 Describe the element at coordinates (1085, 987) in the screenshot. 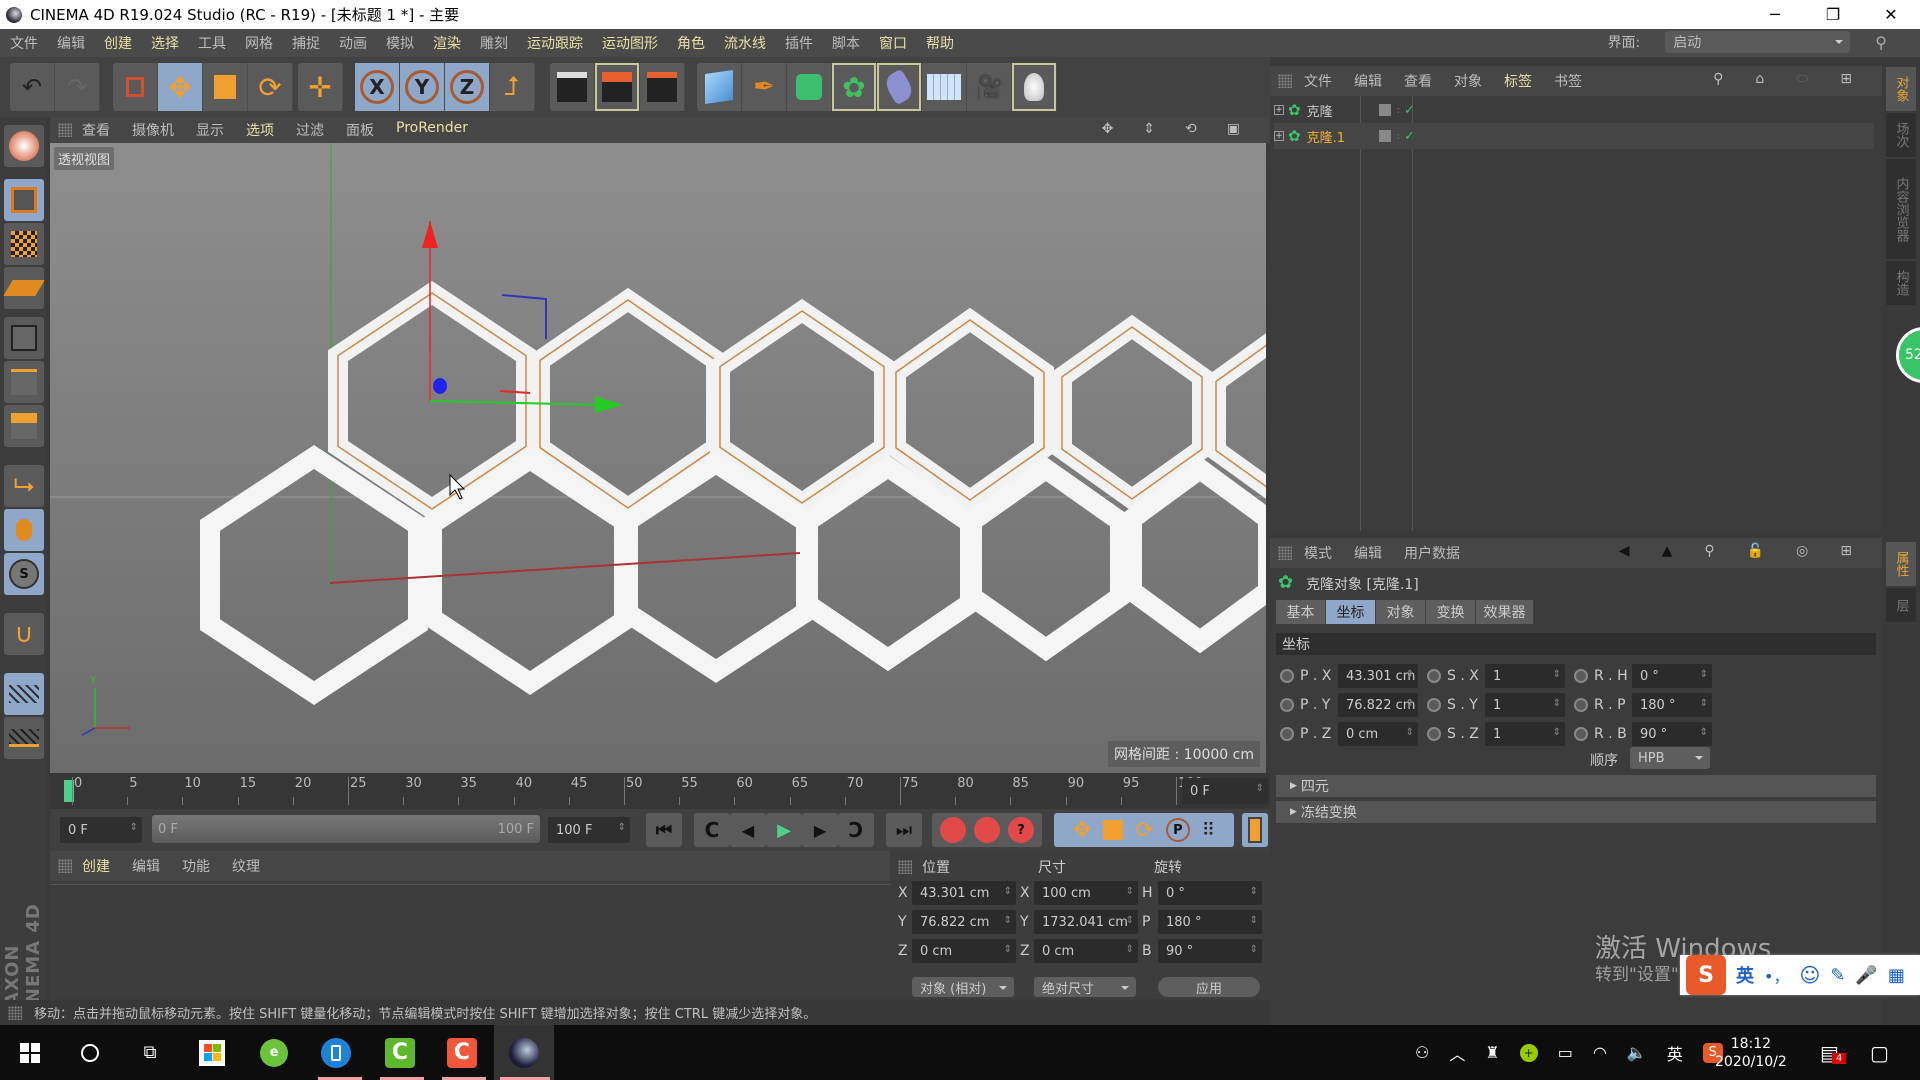

I see `size-mode-dropdown: 绝对尺寸` at that location.